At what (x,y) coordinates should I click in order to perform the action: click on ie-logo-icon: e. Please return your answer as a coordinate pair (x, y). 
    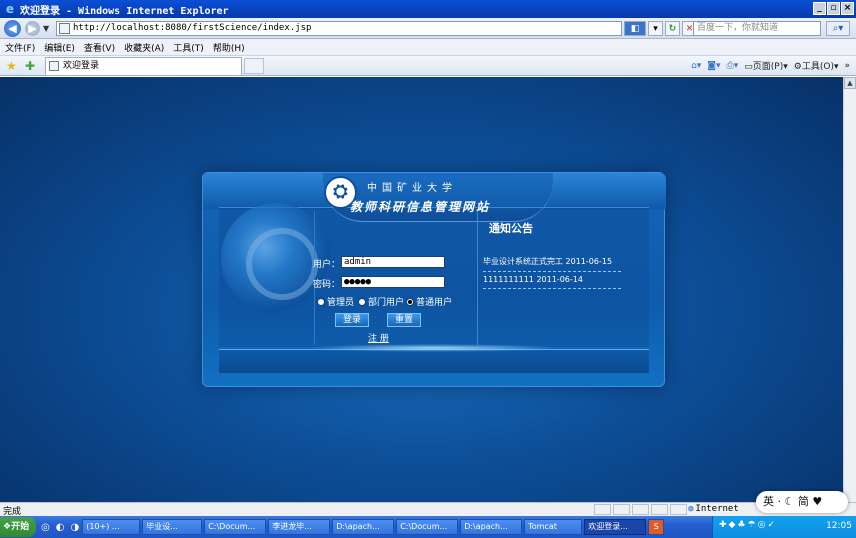
    Looking at the image, I should click on (10, 9).